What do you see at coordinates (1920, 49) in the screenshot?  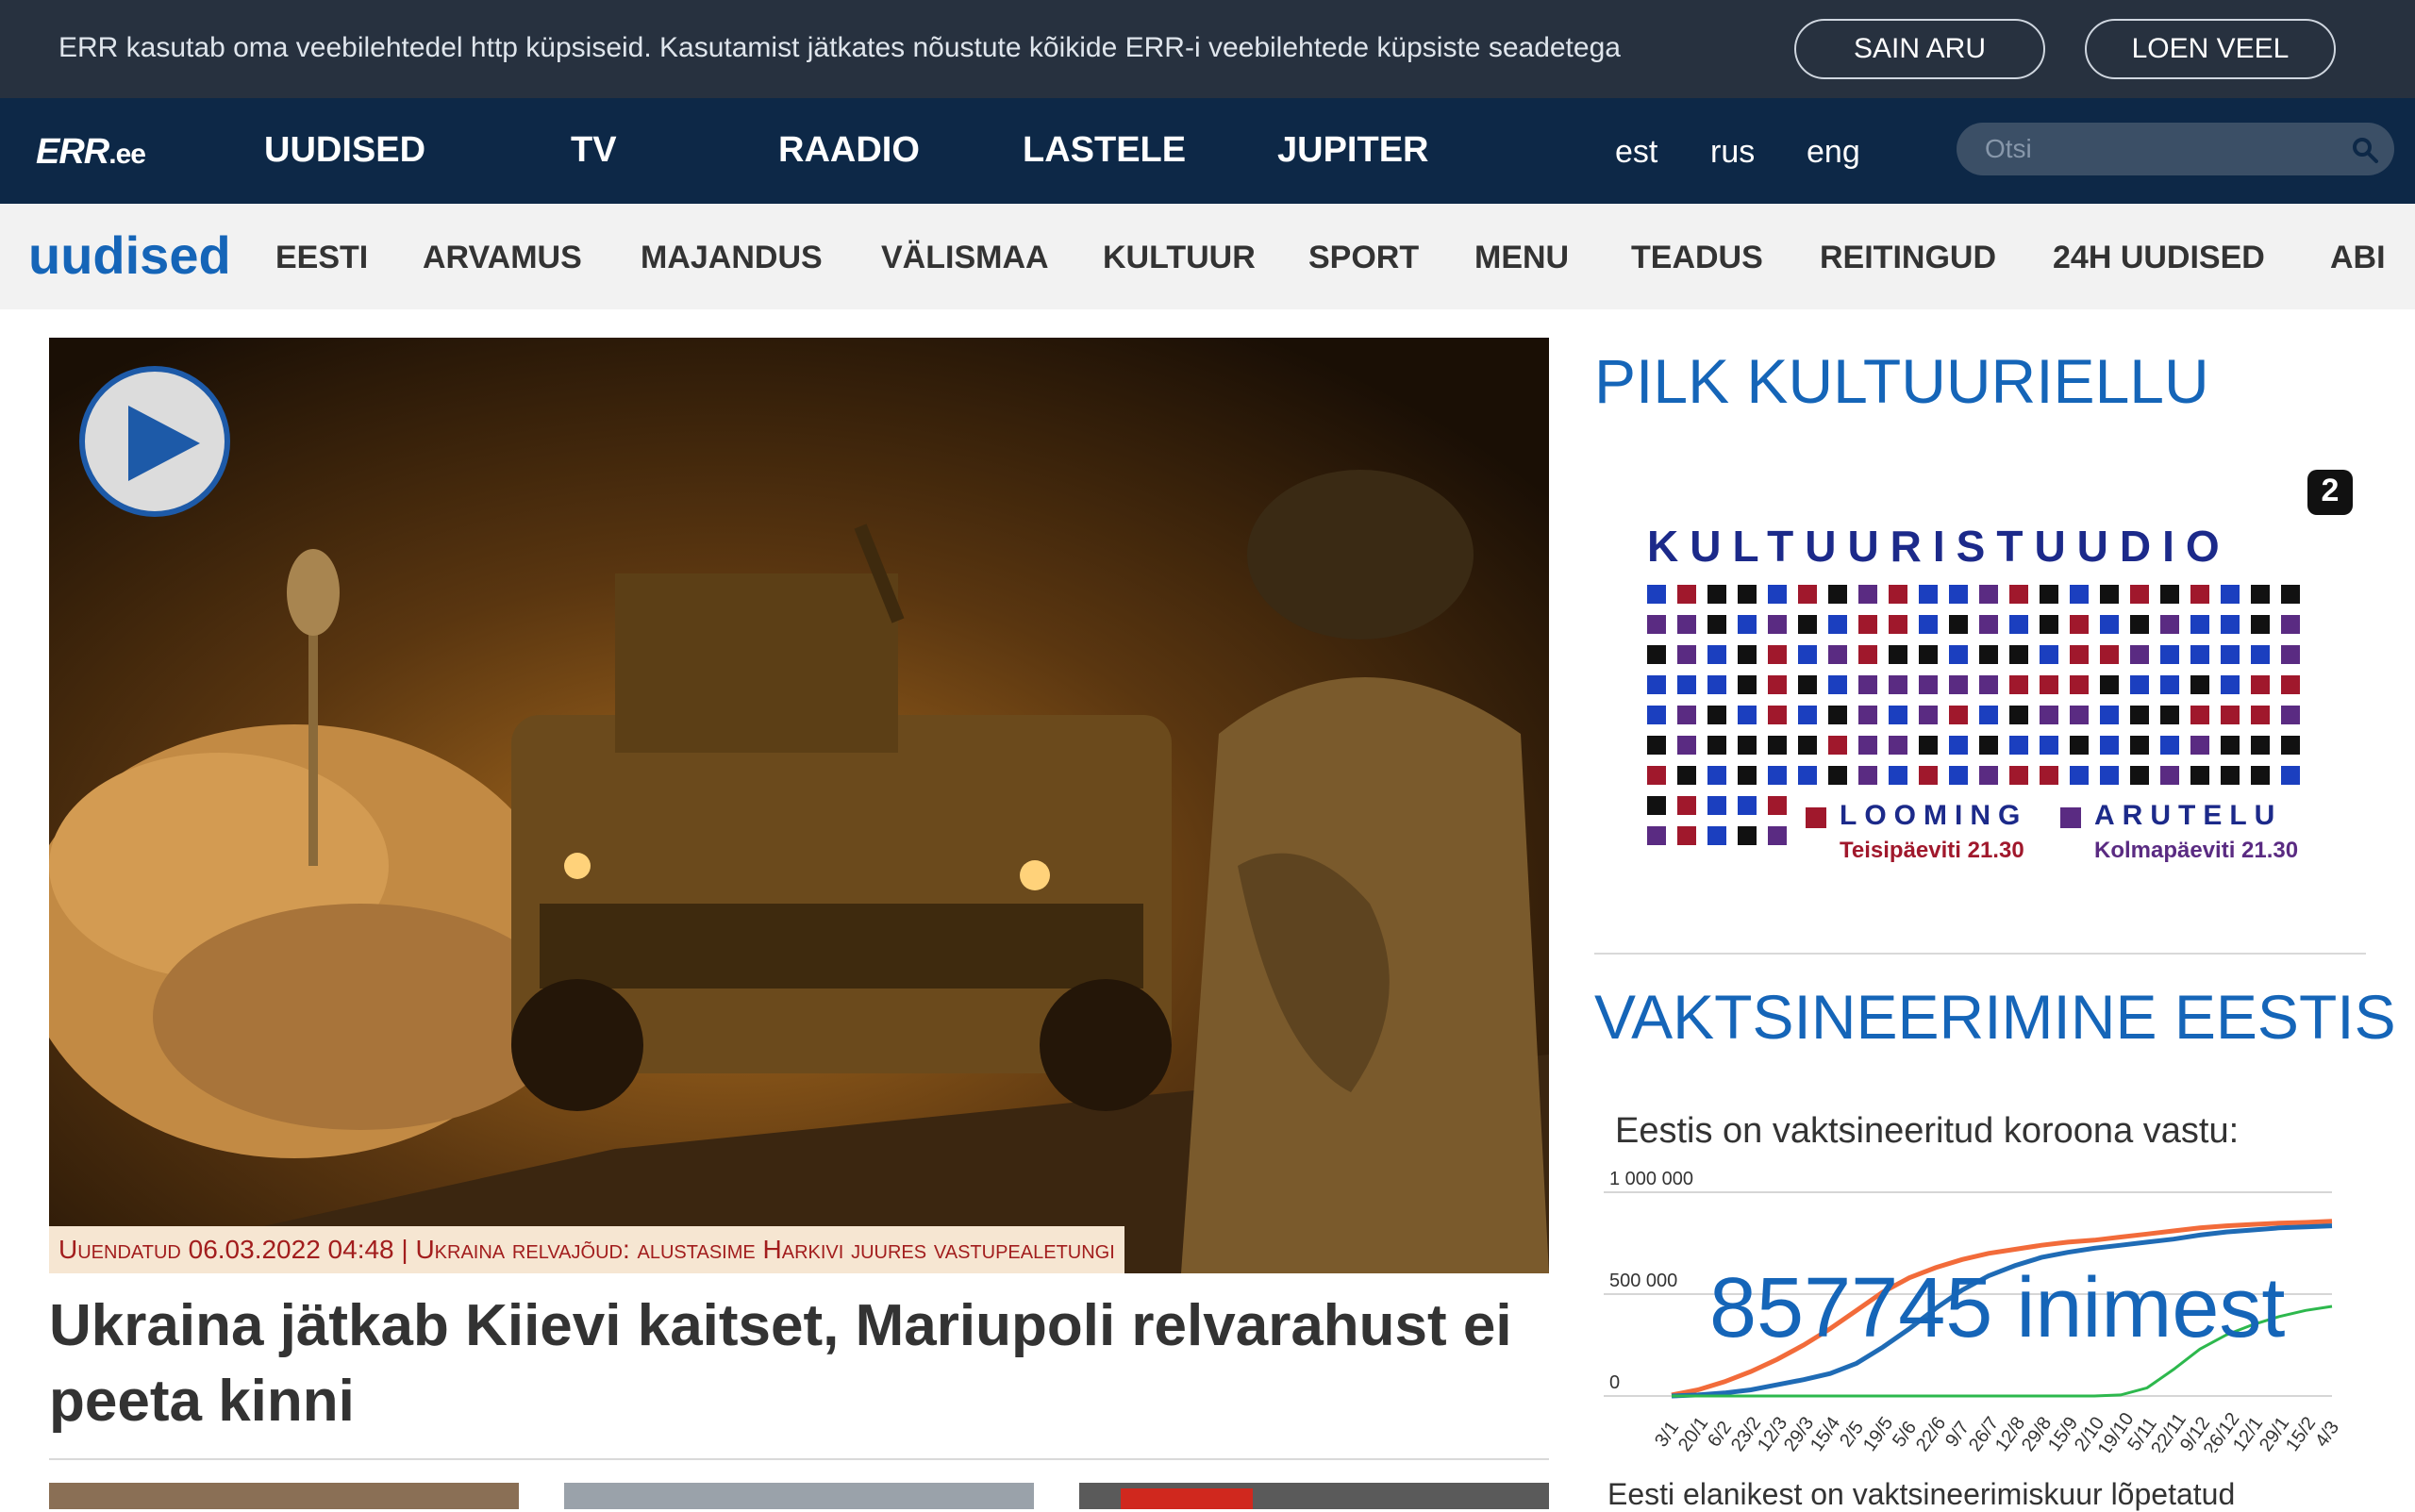 I see `cookie-accept-button: SAIN ARU` at bounding box center [1920, 49].